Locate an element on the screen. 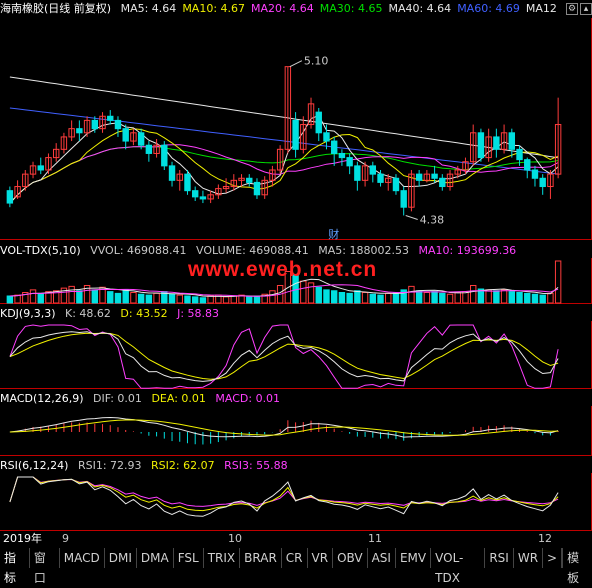  macd-dif: DIF: 0.01 is located at coordinates (117, 398).